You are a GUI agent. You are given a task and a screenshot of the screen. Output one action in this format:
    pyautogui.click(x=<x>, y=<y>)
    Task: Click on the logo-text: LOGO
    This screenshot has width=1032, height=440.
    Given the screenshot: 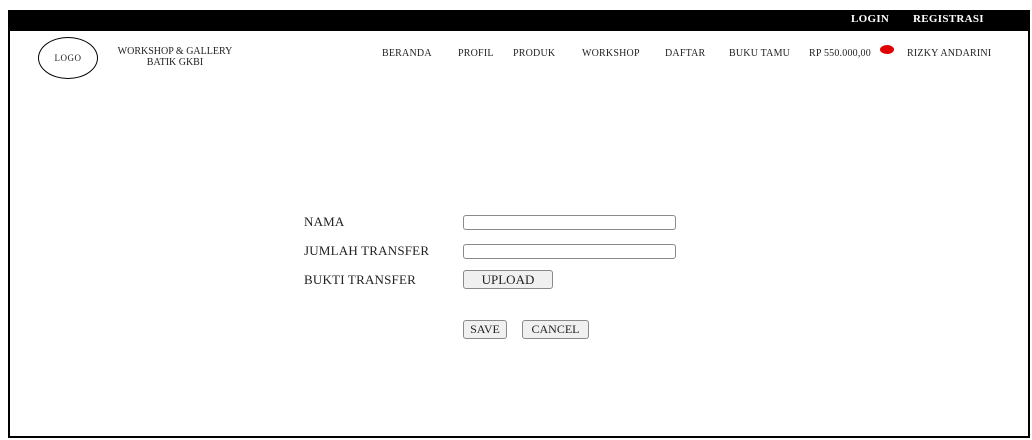 What is the action you would take?
    pyautogui.click(x=68, y=58)
    